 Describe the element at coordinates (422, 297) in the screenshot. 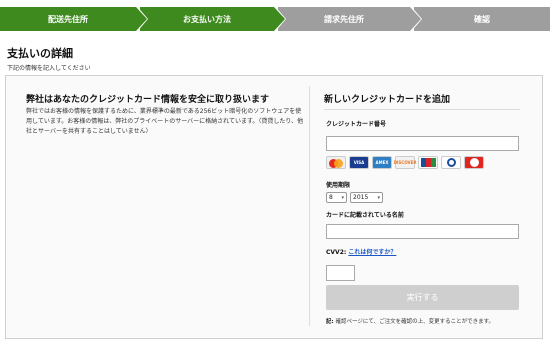

I see `submit-button: 実行する` at that location.